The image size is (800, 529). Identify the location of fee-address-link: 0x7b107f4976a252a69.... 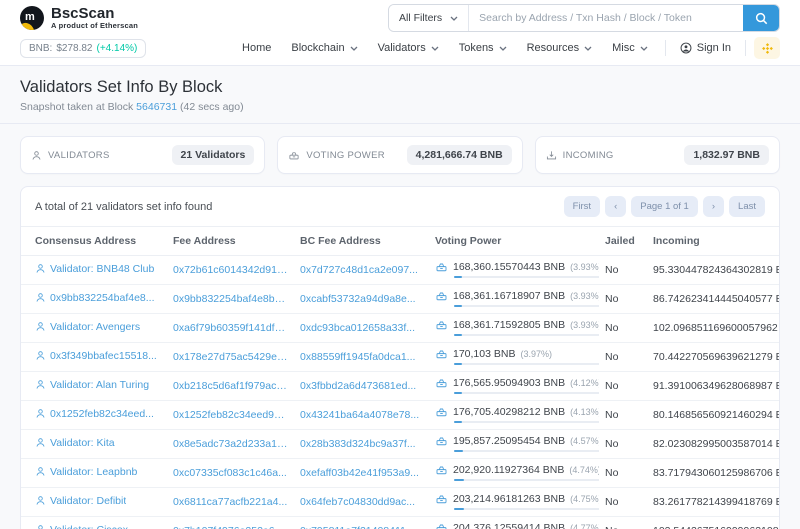
(230, 527).